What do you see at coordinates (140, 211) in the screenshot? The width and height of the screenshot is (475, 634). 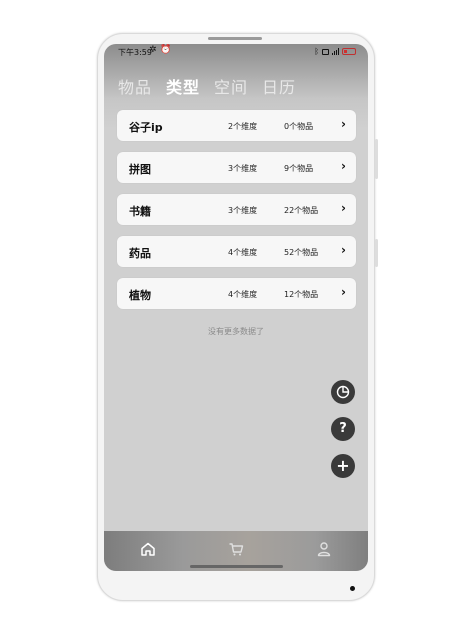 I see `type-name: 书籍` at bounding box center [140, 211].